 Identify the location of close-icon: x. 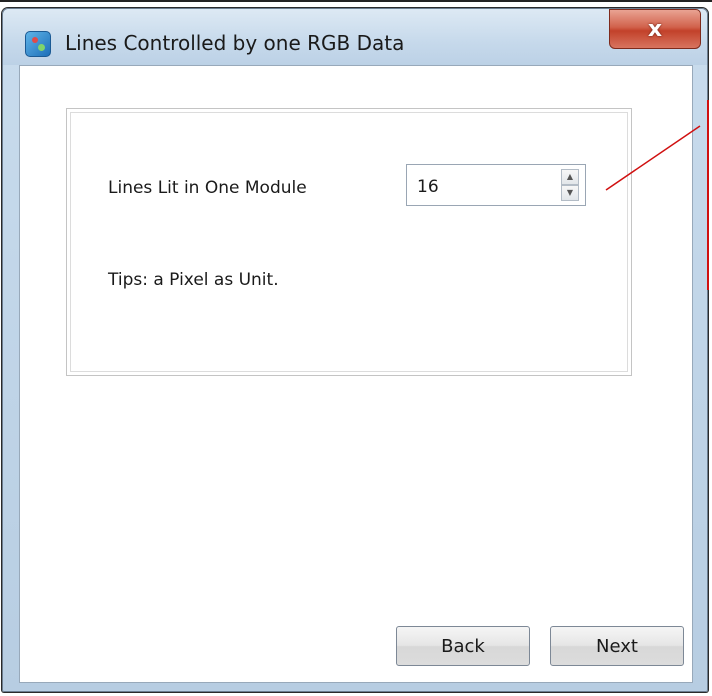
(655, 29).